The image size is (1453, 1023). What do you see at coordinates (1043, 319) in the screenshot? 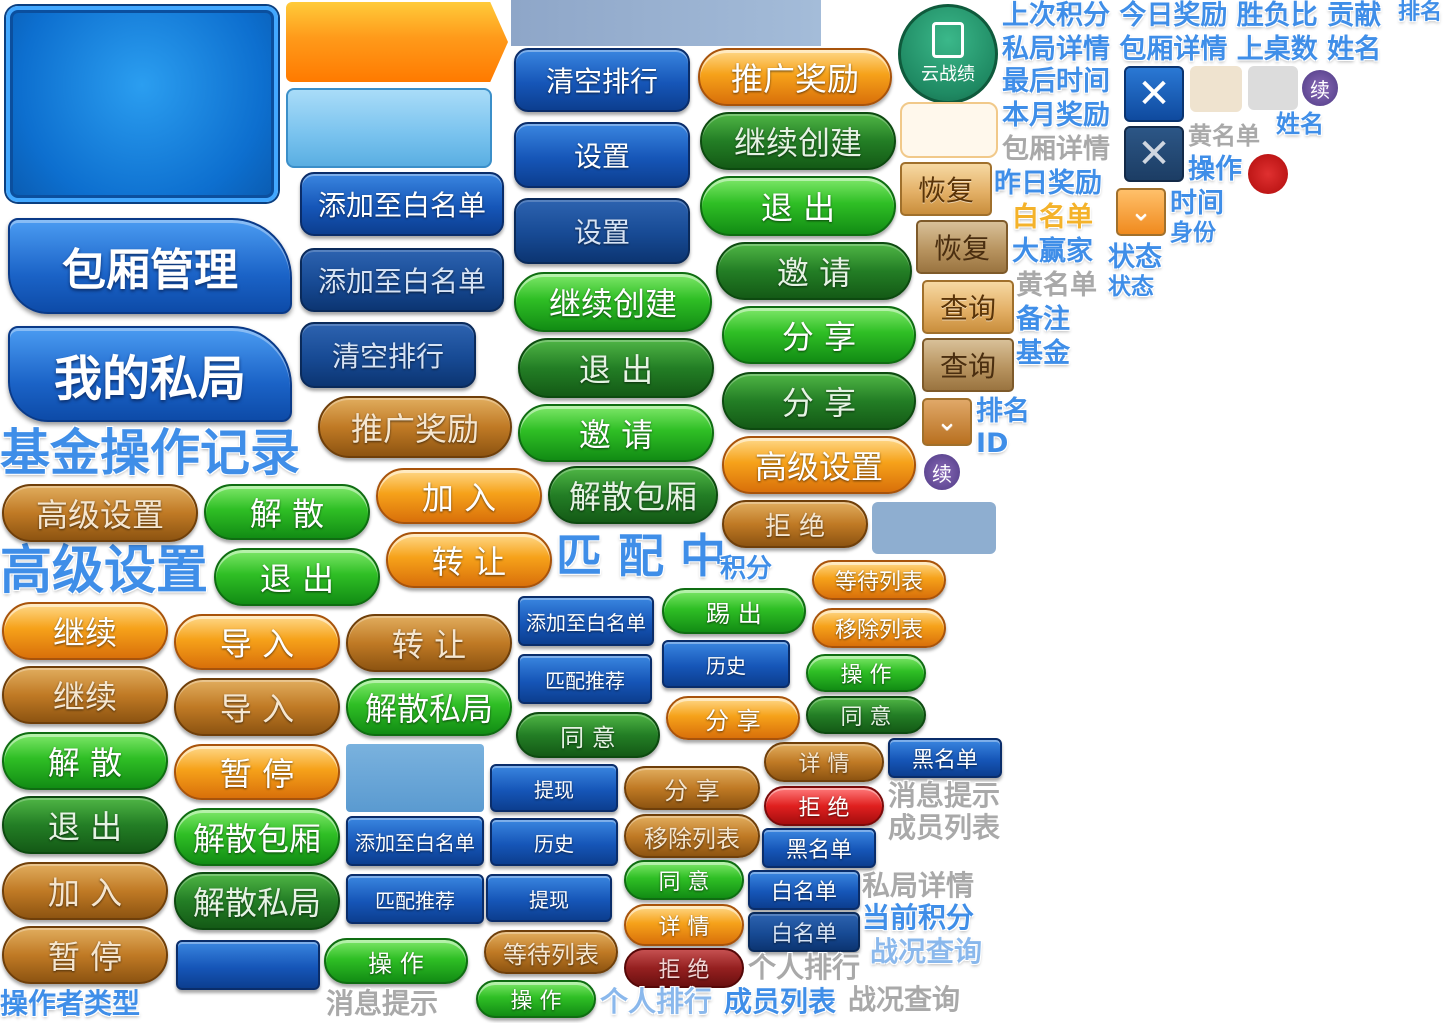
I see `label-note: 备注` at bounding box center [1043, 319].